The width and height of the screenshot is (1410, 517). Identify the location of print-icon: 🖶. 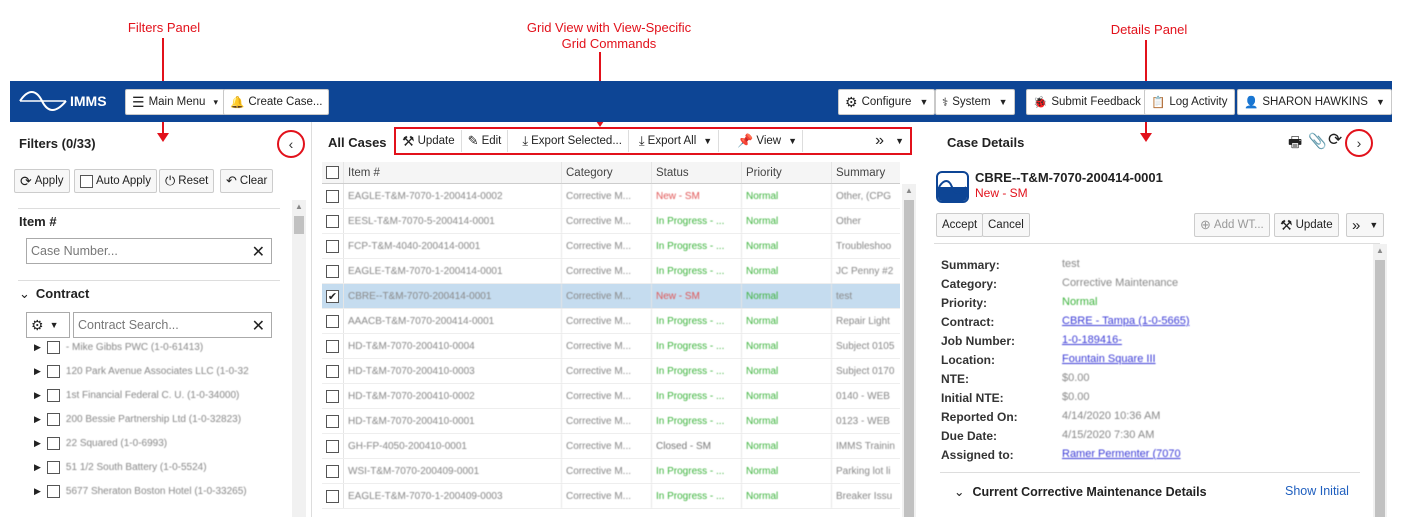
(1295, 144).